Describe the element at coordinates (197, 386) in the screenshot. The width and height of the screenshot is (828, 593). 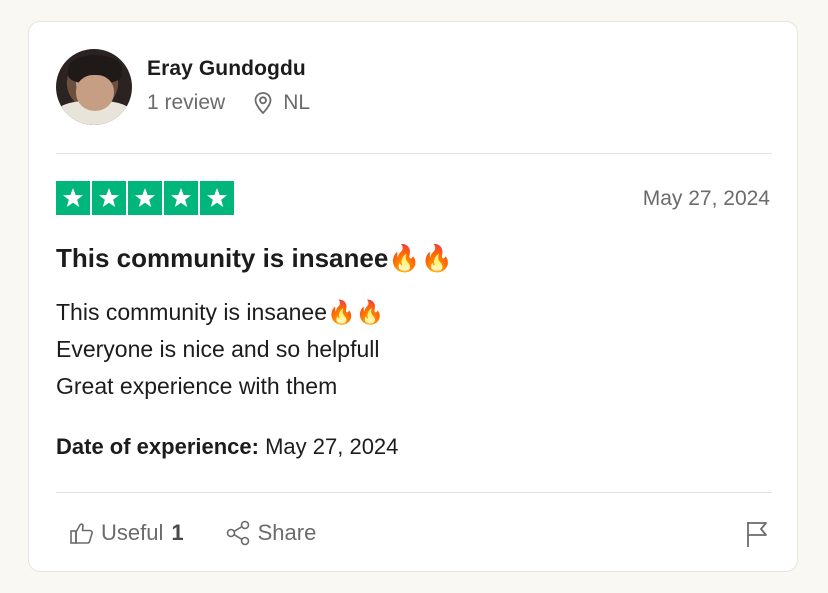
I see `review-body-line: Great experience with them` at that location.